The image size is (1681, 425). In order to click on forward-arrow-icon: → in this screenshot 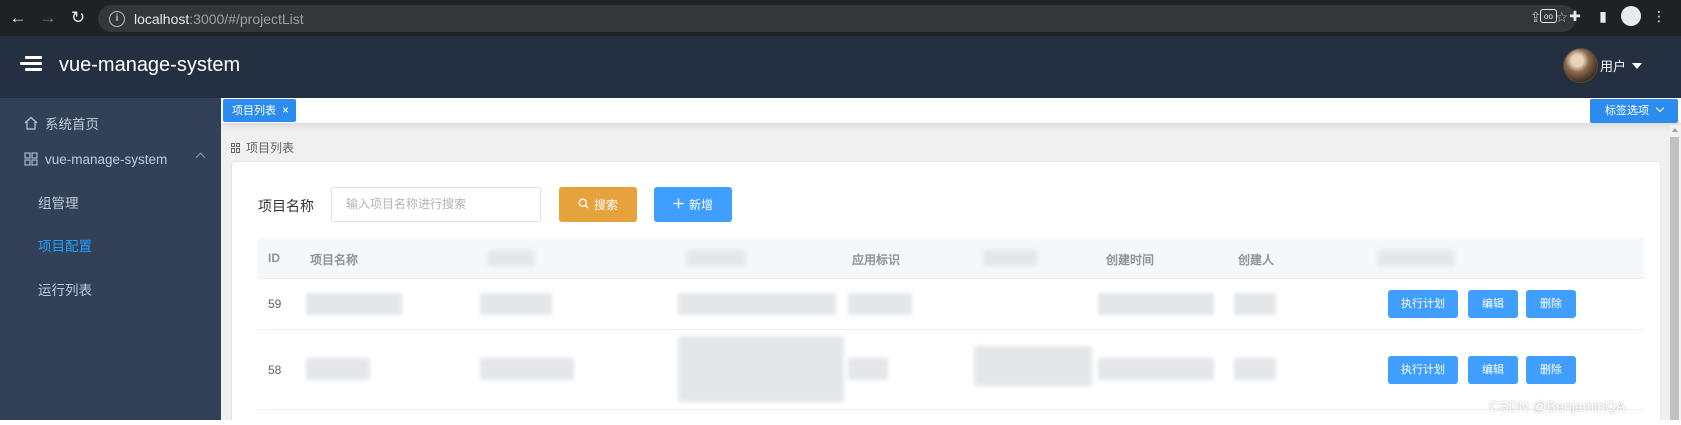, I will do `click(48, 18)`.